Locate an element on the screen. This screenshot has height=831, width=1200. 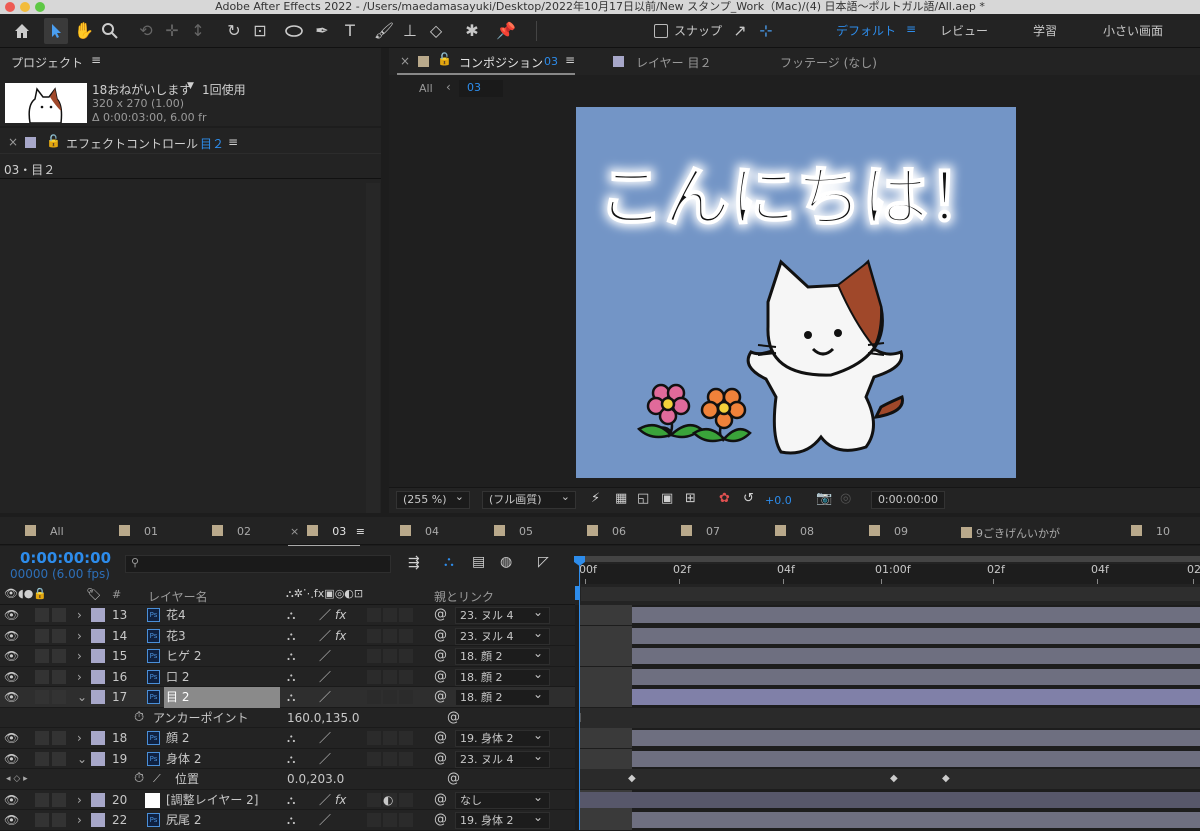
timeline-tab-6: 06 is located at coordinates (606, 531).